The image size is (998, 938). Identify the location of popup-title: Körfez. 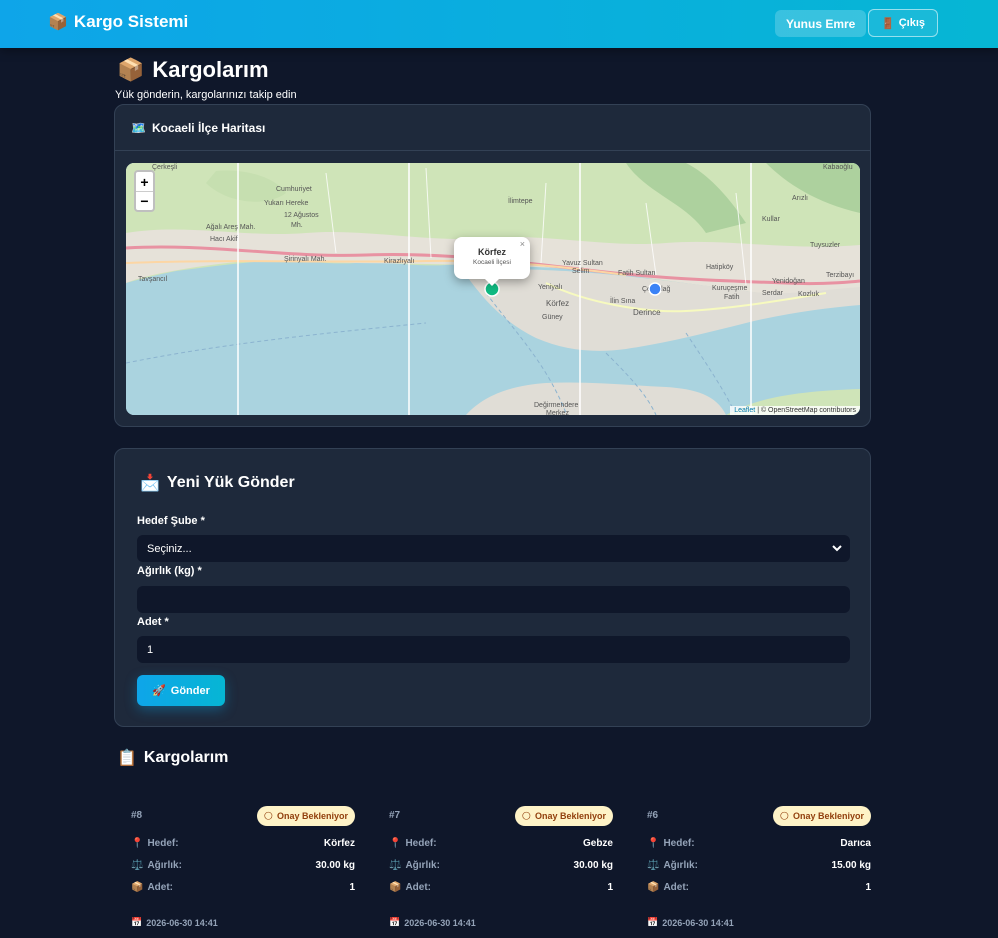
(491, 252).